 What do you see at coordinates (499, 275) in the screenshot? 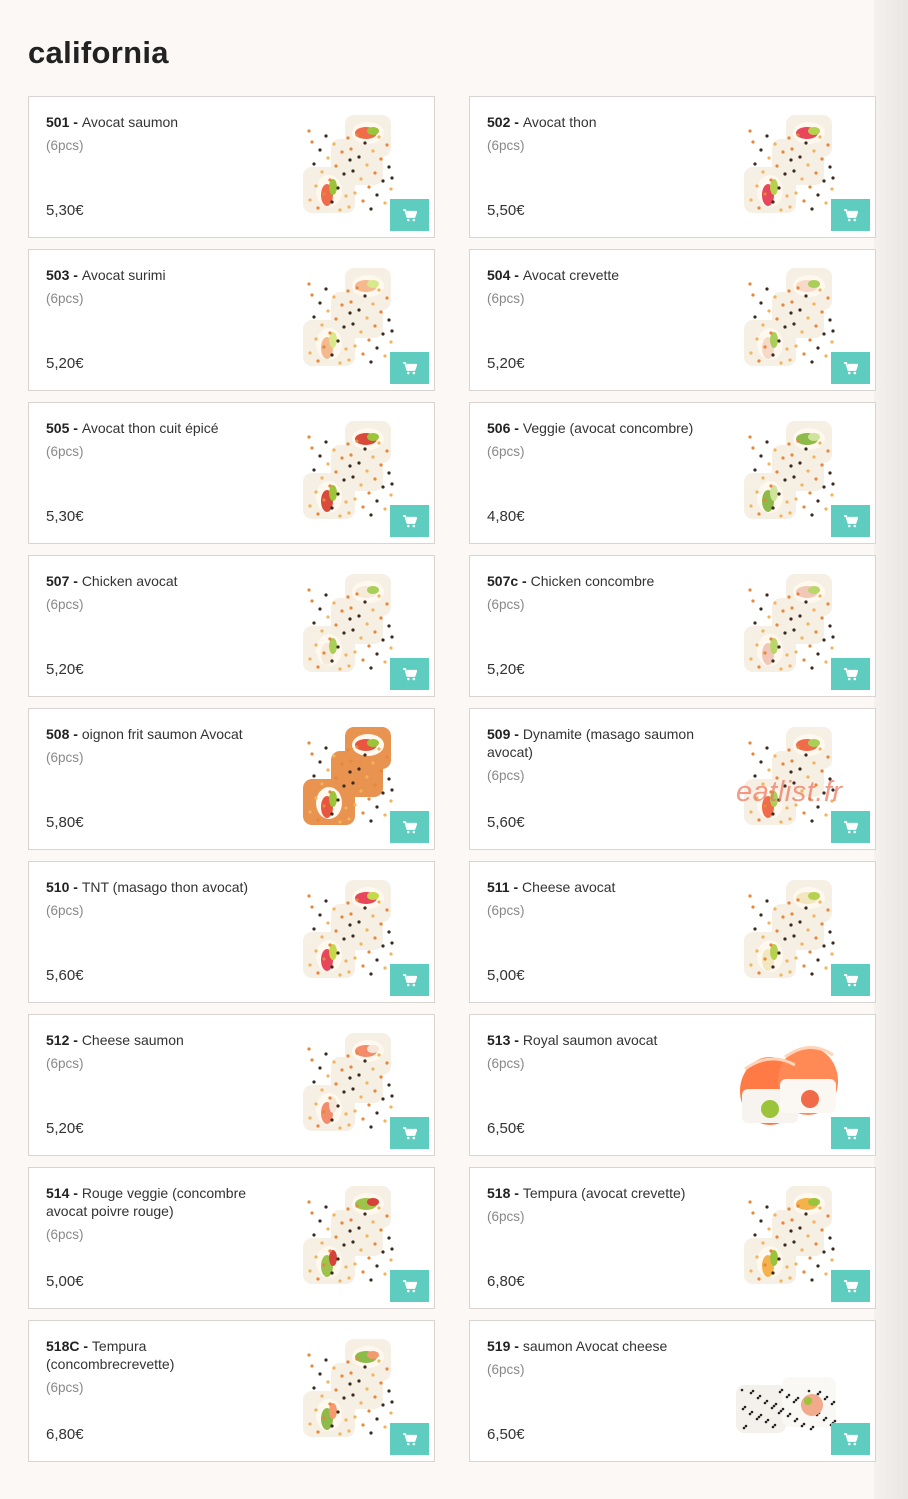
I see `product-code: 504` at bounding box center [499, 275].